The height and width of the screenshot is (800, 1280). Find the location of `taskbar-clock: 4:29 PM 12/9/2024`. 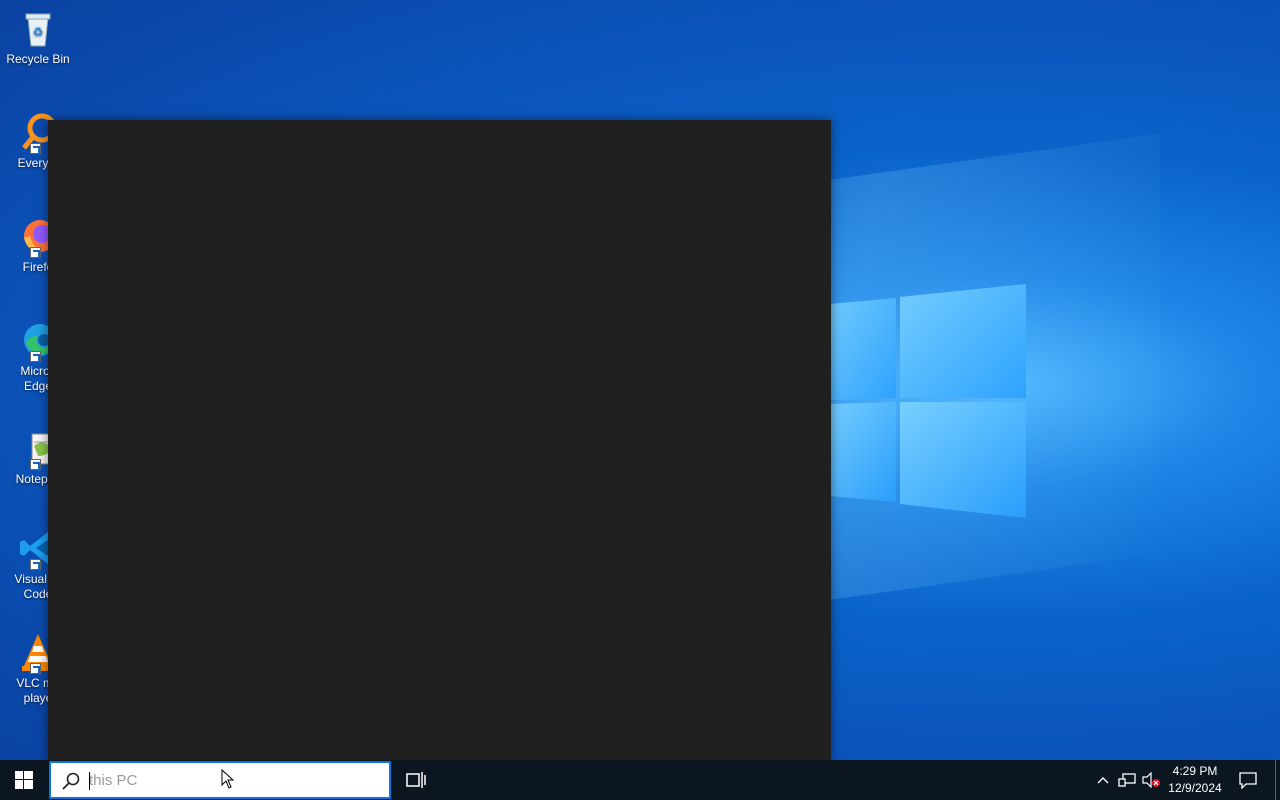

taskbar-clock: 4:29 PM 12/9/2024 is located at coordinates (1195, 780).